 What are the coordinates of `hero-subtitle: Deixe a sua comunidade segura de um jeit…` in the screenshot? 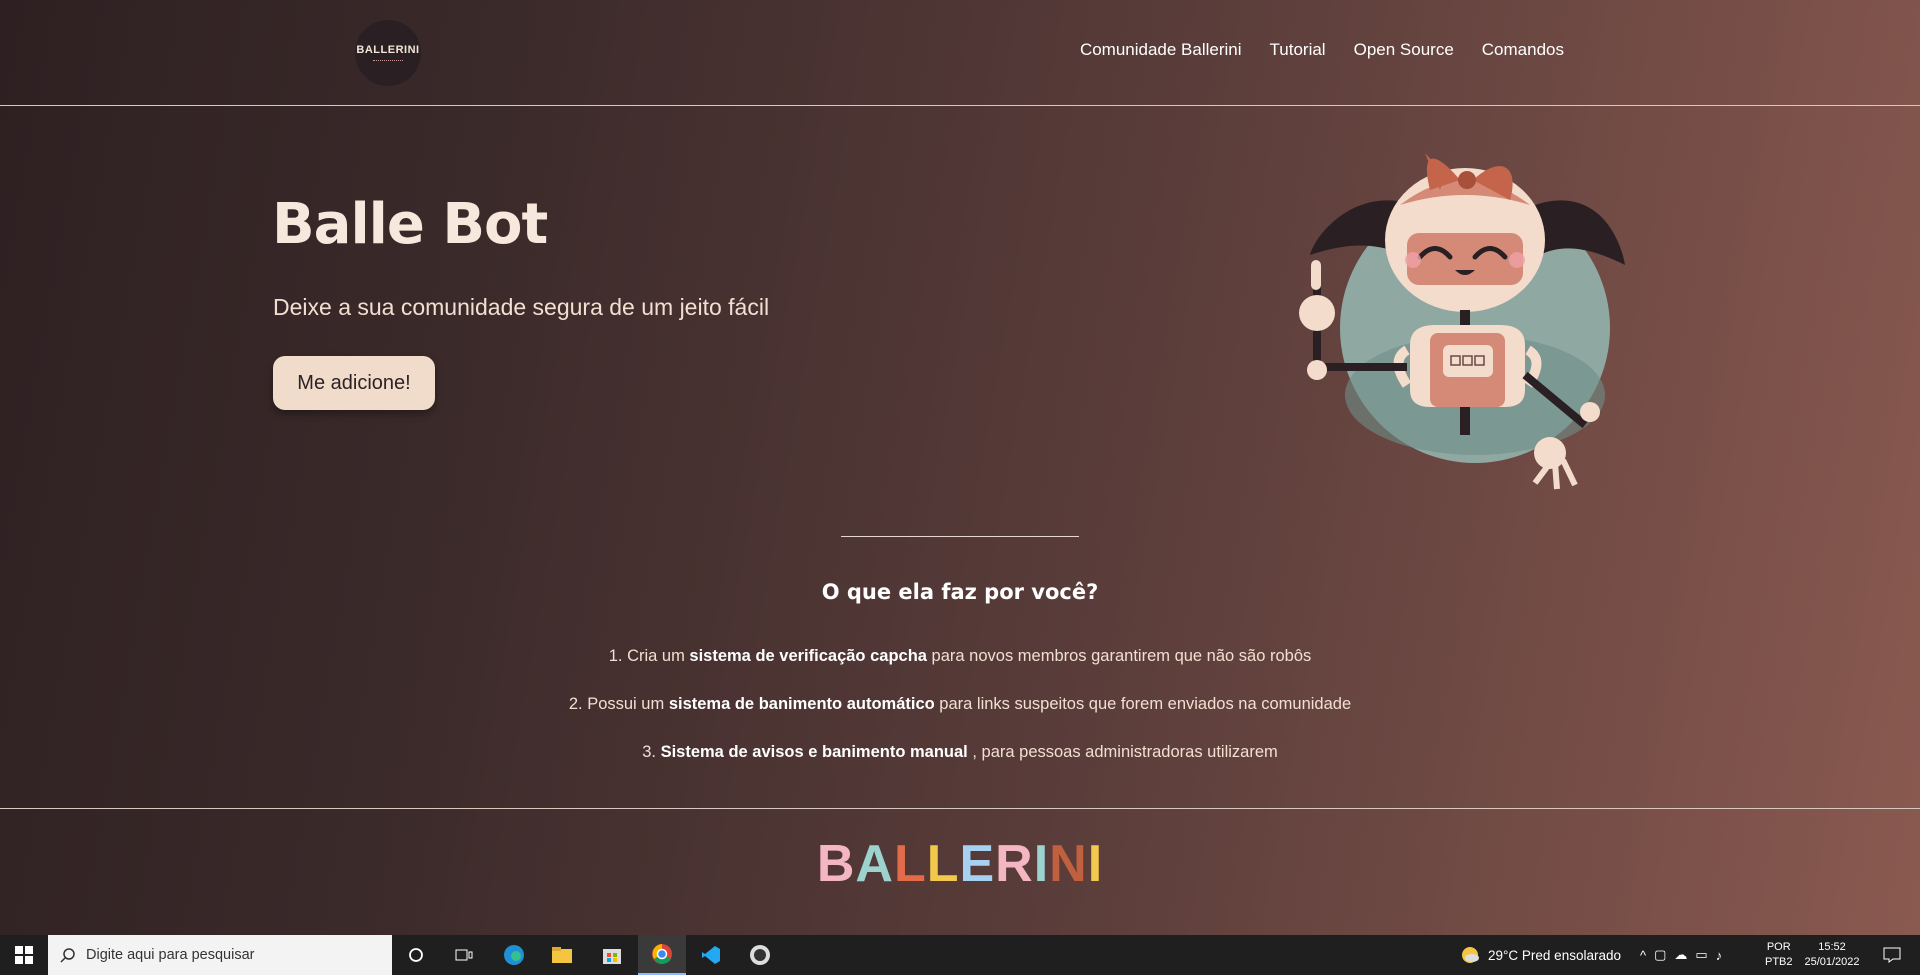 It's located at (521, 307).